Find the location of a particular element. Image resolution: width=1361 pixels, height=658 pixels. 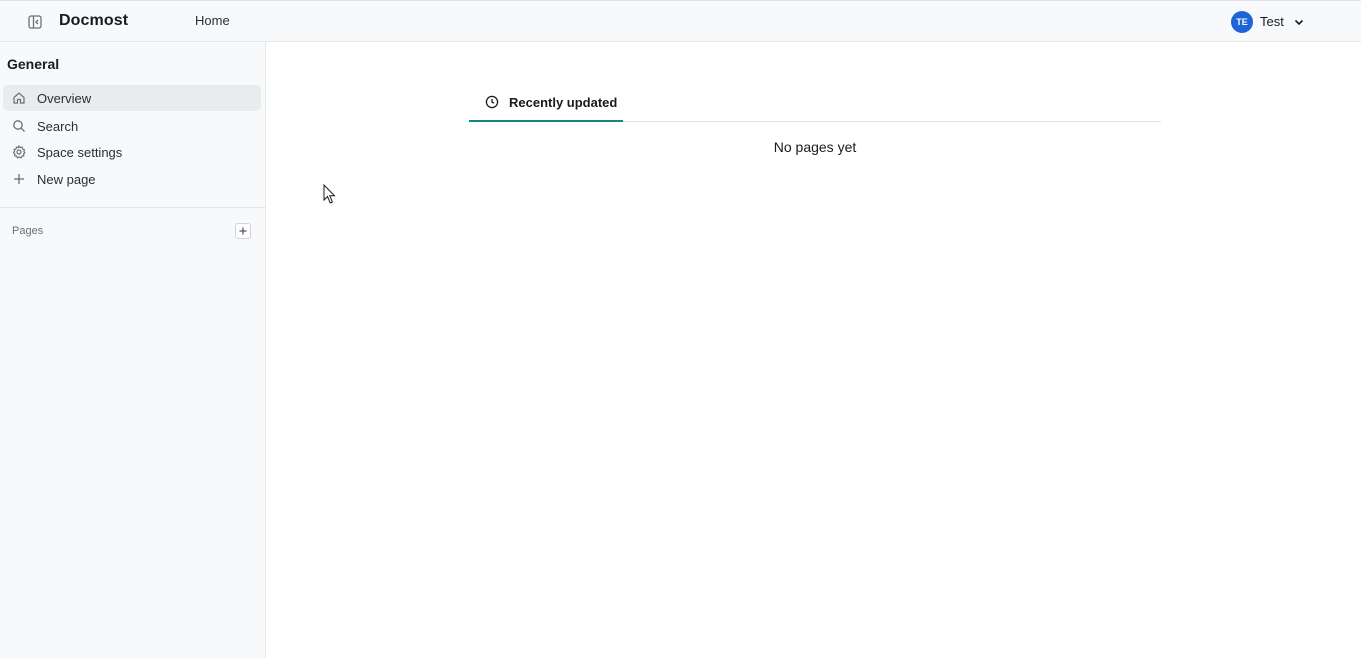

home-link: Home is located at coordinates (212, 20).